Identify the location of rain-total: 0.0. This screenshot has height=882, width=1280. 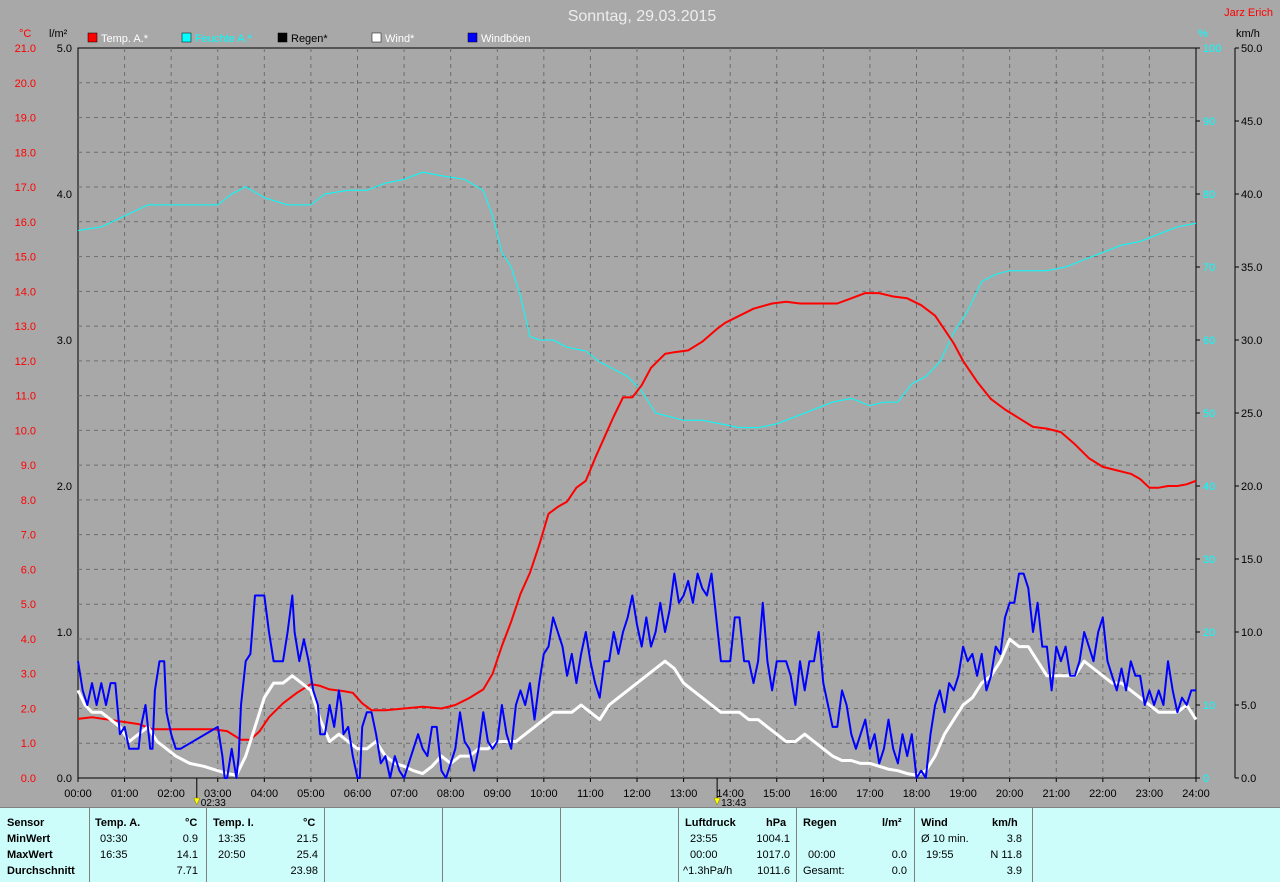
(899, 871).